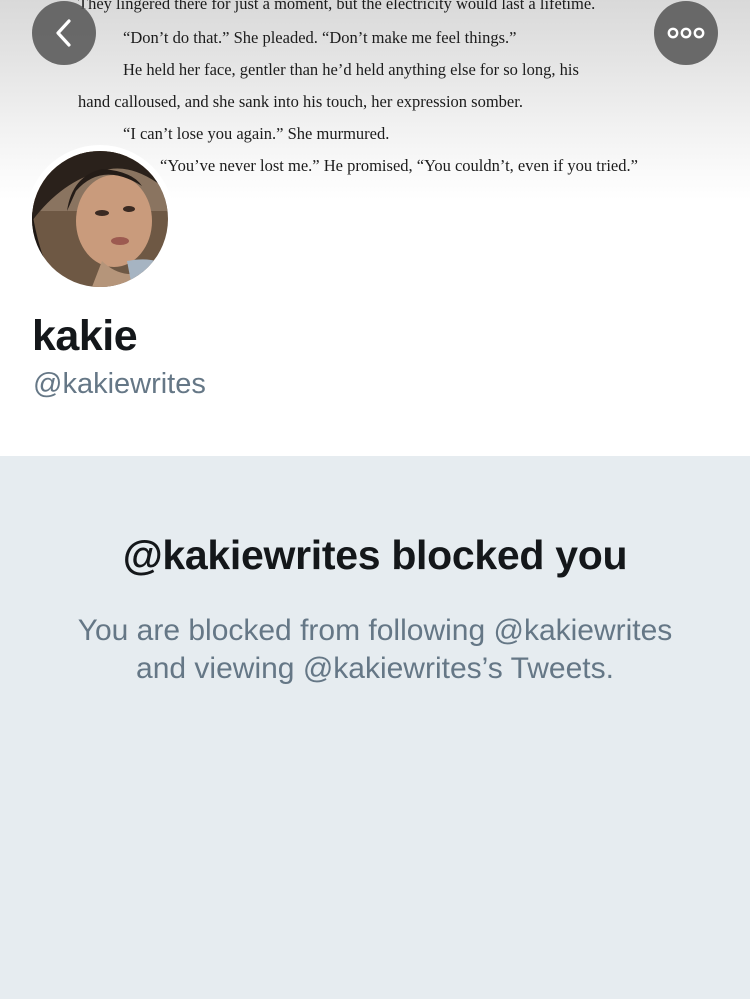 Image resolution: width=750 pixels, height=999 pixels. I want to click on banner-line: “I can’t lose you again.” She murmured., so click(256, 133).